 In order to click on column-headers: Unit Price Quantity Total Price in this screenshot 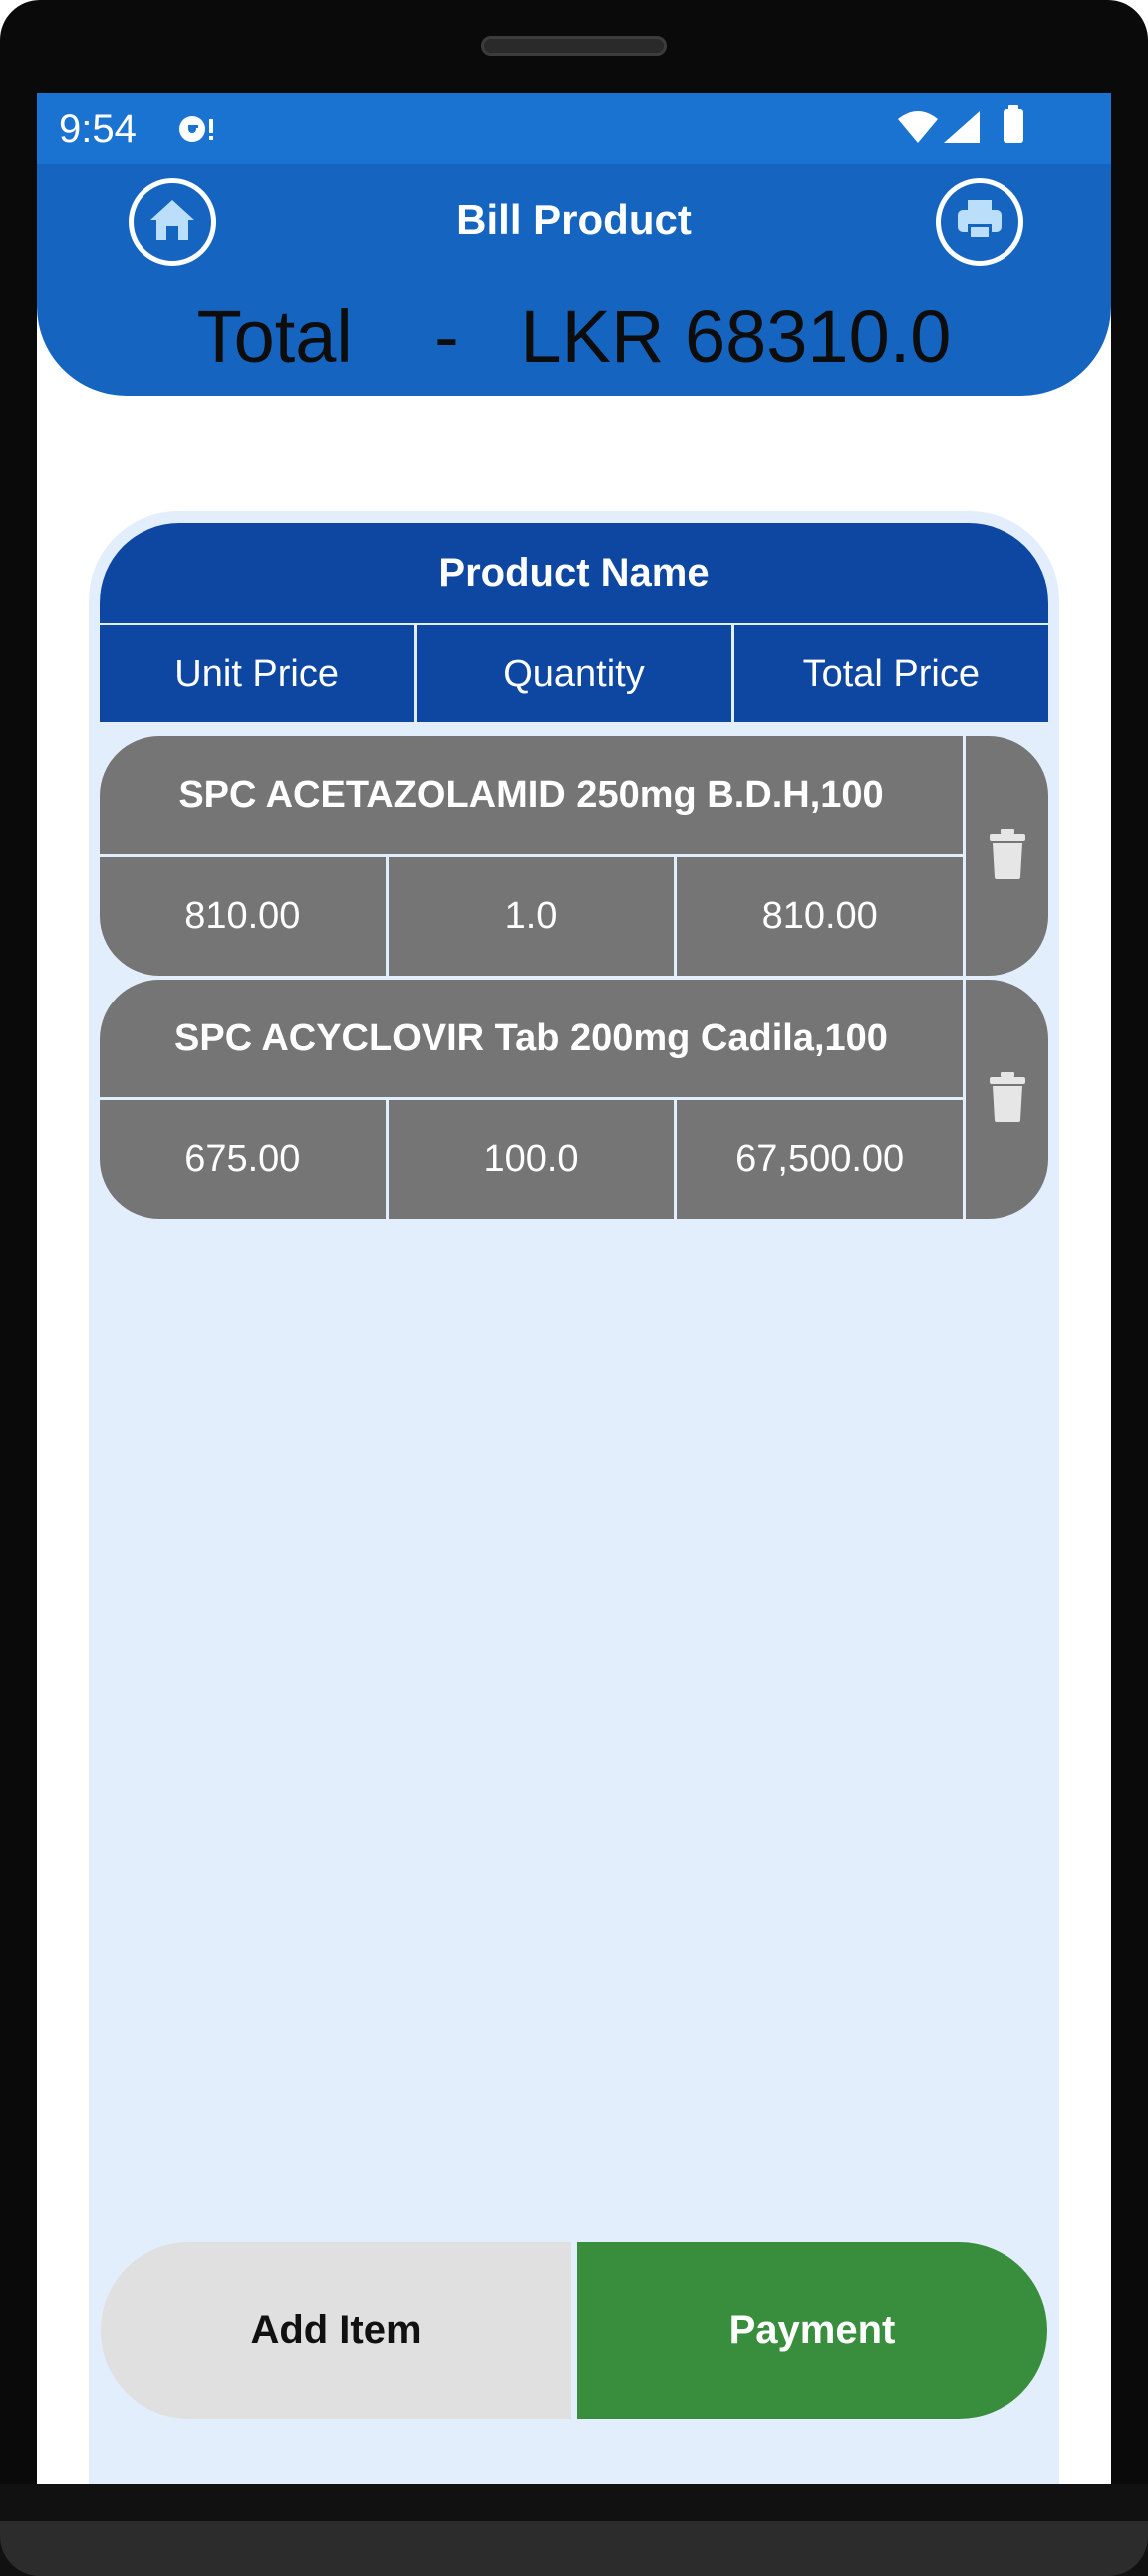, I will do `click(574, 673)`.